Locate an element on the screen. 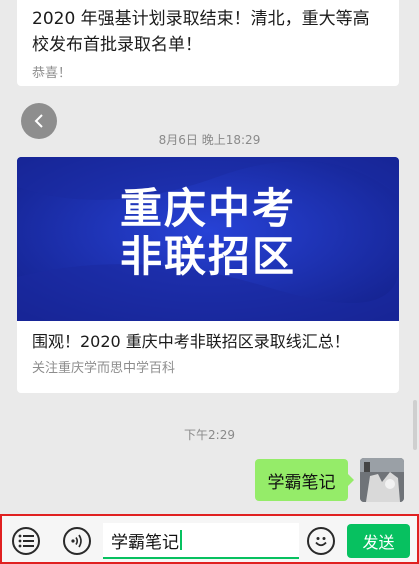  send-button: 发送 is located at coordinates (378, 541).